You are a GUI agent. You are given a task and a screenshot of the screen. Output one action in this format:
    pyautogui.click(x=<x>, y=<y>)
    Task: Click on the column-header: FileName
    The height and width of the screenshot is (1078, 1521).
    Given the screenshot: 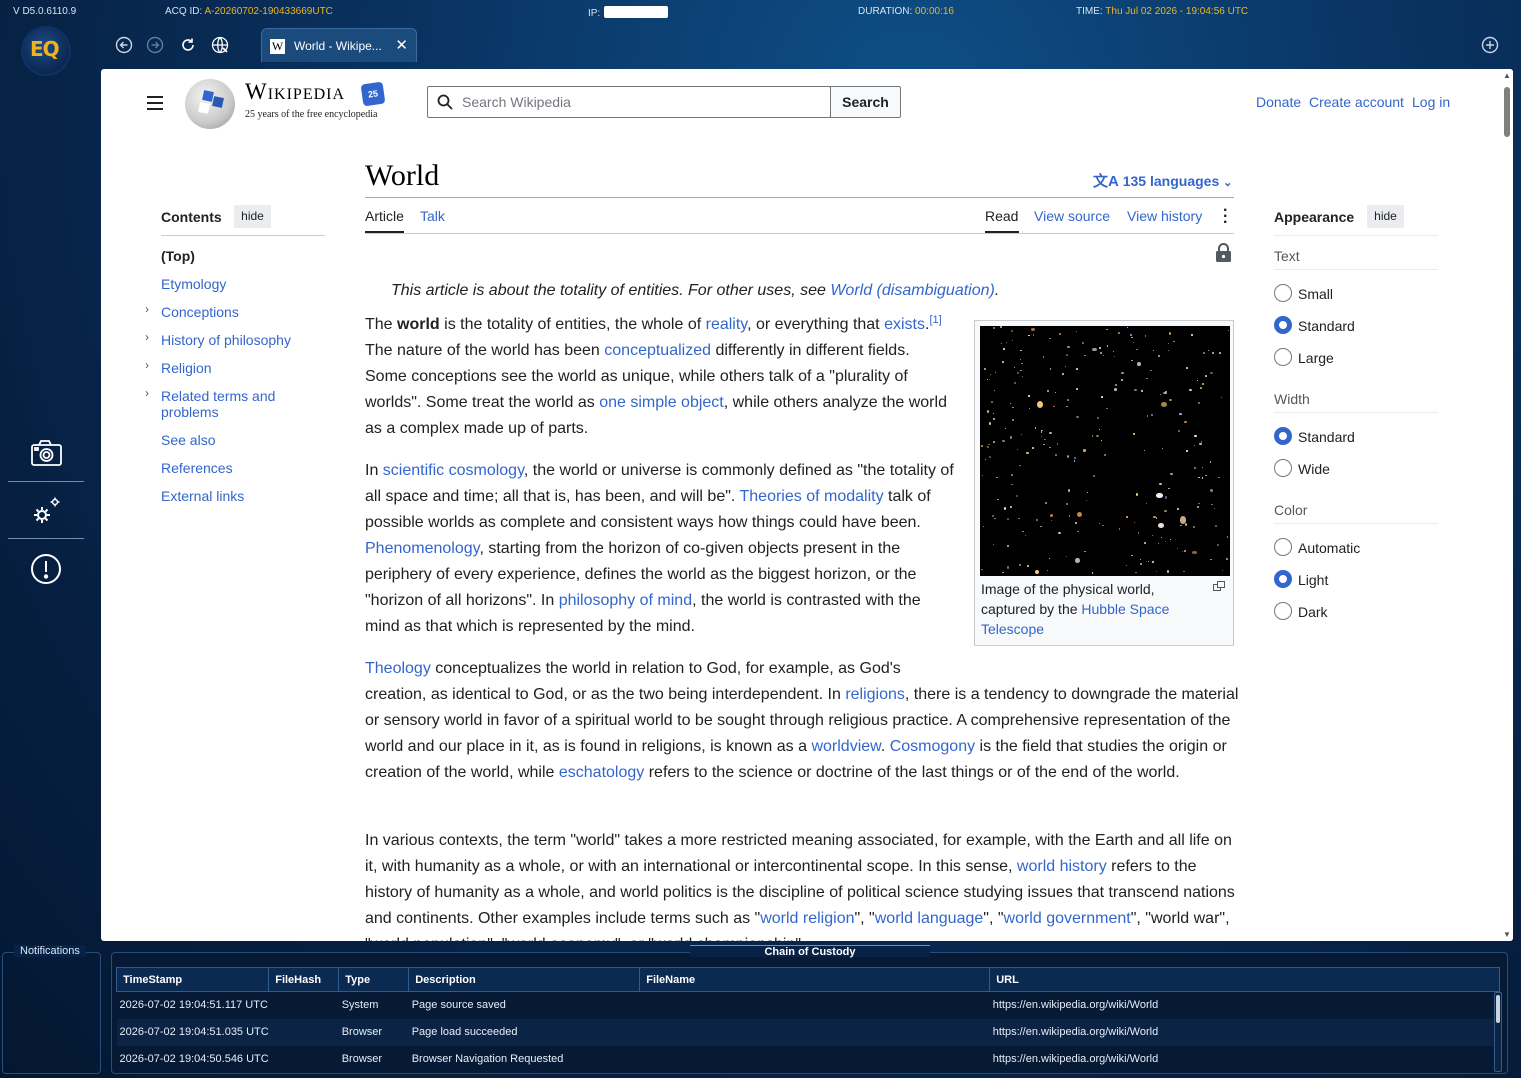 What is the action you would take?
    pyautogui.click(x=815, y=979)
    